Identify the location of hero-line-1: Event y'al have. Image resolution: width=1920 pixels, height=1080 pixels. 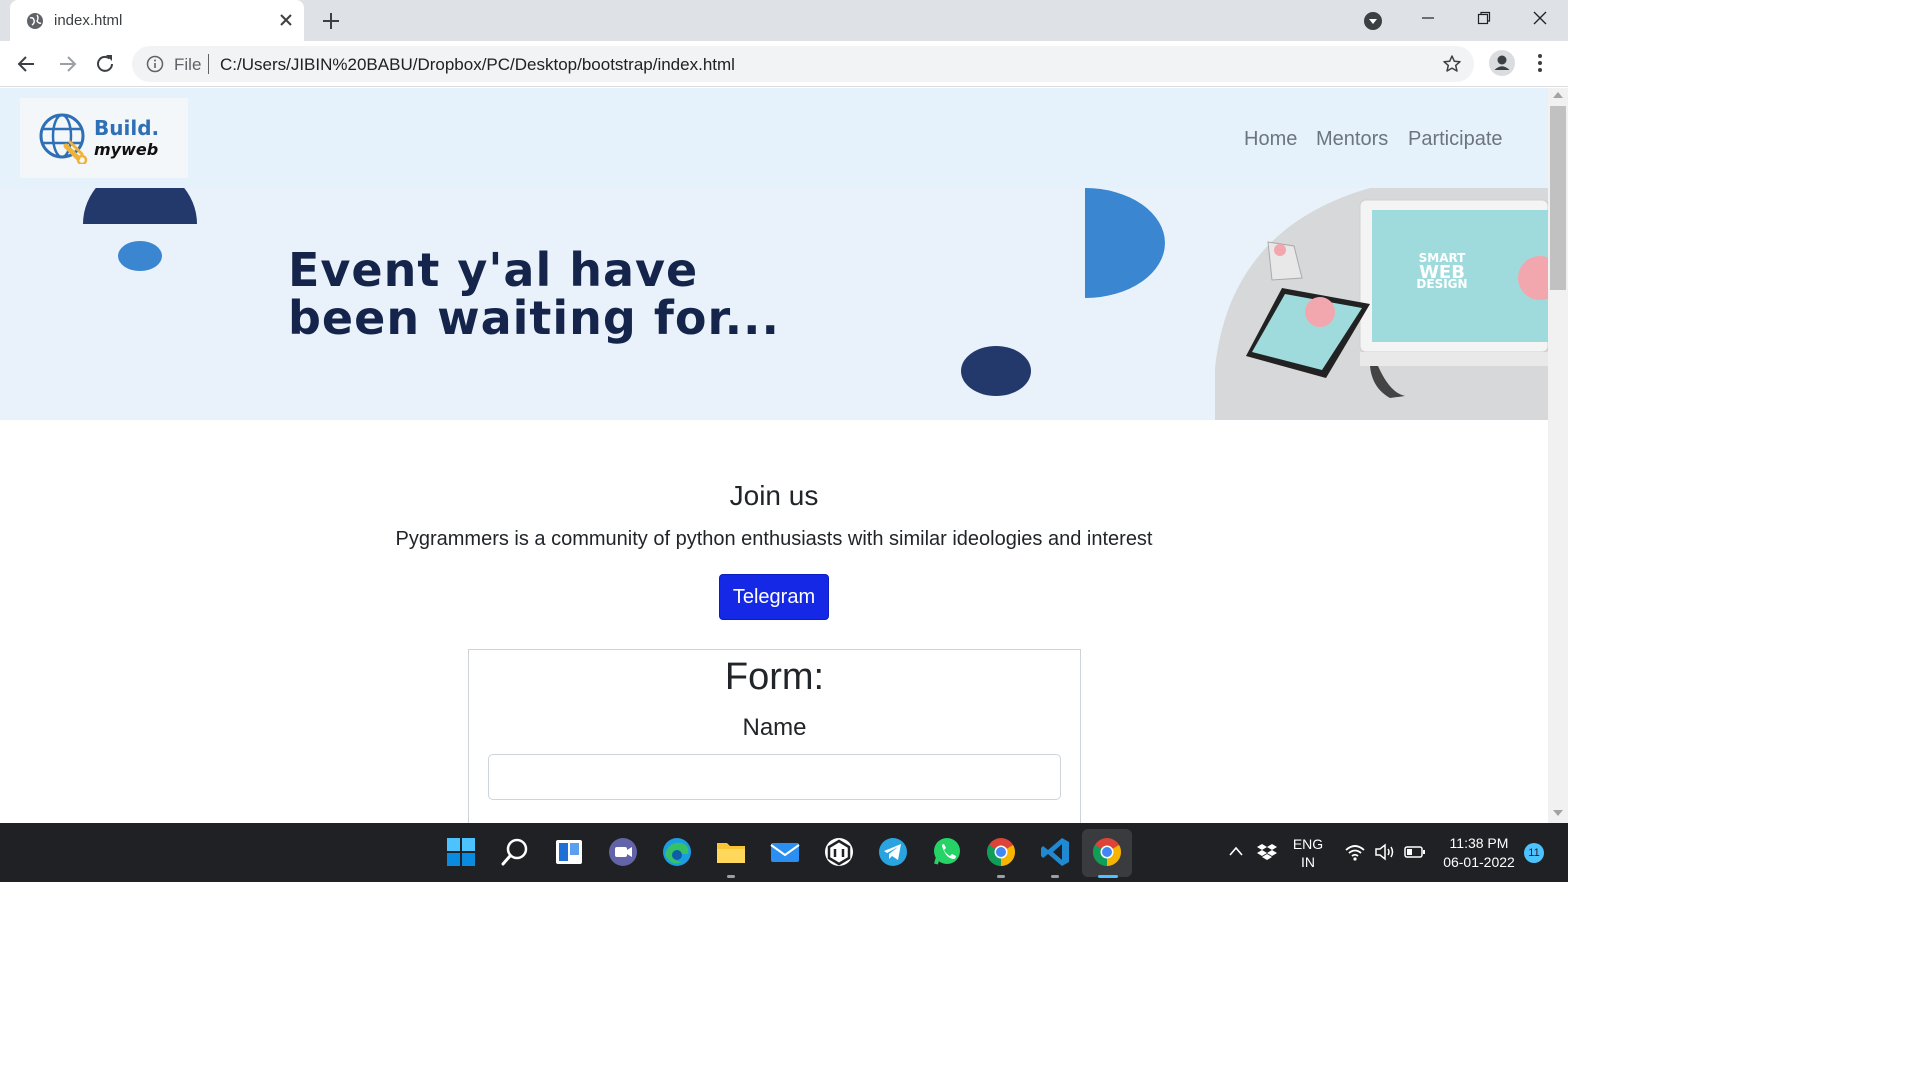
(493, 270).